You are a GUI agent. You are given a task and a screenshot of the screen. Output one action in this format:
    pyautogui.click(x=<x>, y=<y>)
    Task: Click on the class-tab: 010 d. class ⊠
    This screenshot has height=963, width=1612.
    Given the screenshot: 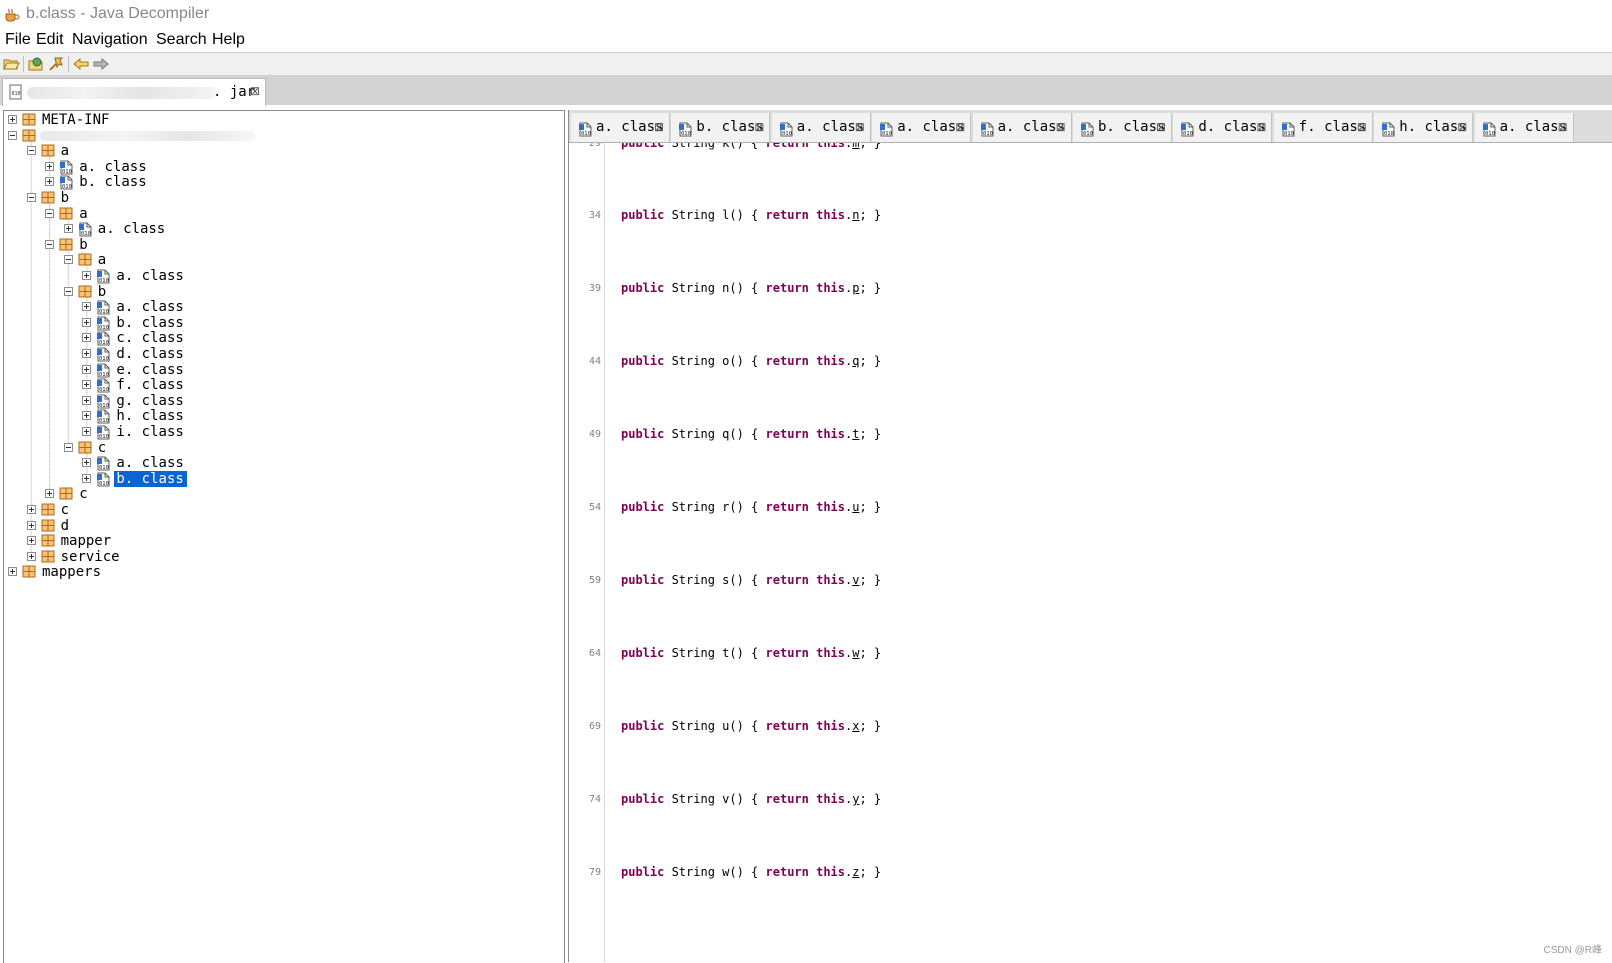 What is the action you would take?
    pyautogui.click(x=1223, y=127)
    